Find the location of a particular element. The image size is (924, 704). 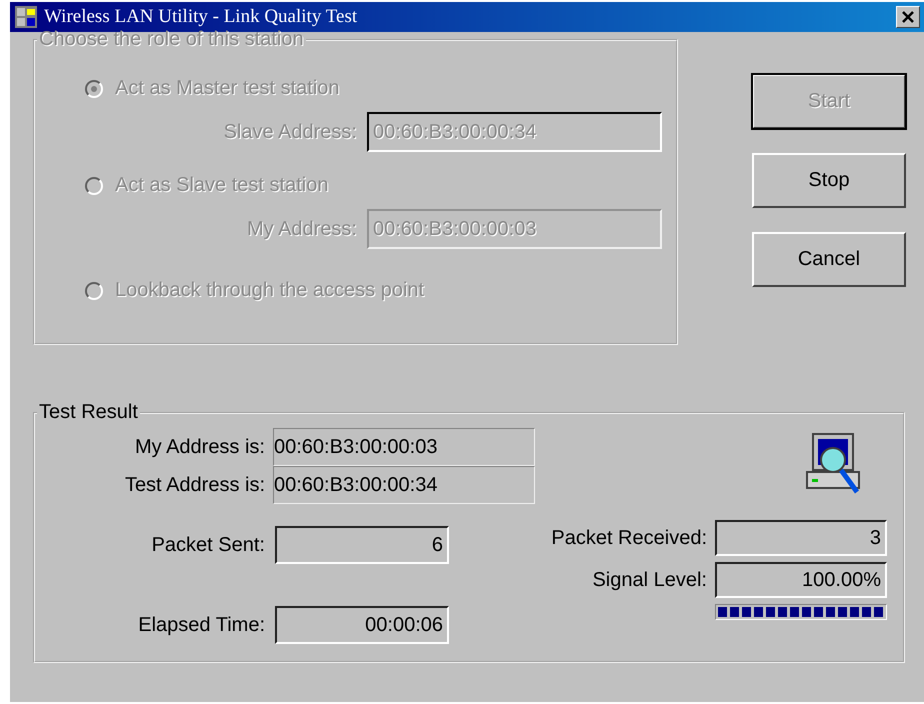

group-title: Test Result is located at coordinates (88, 412).